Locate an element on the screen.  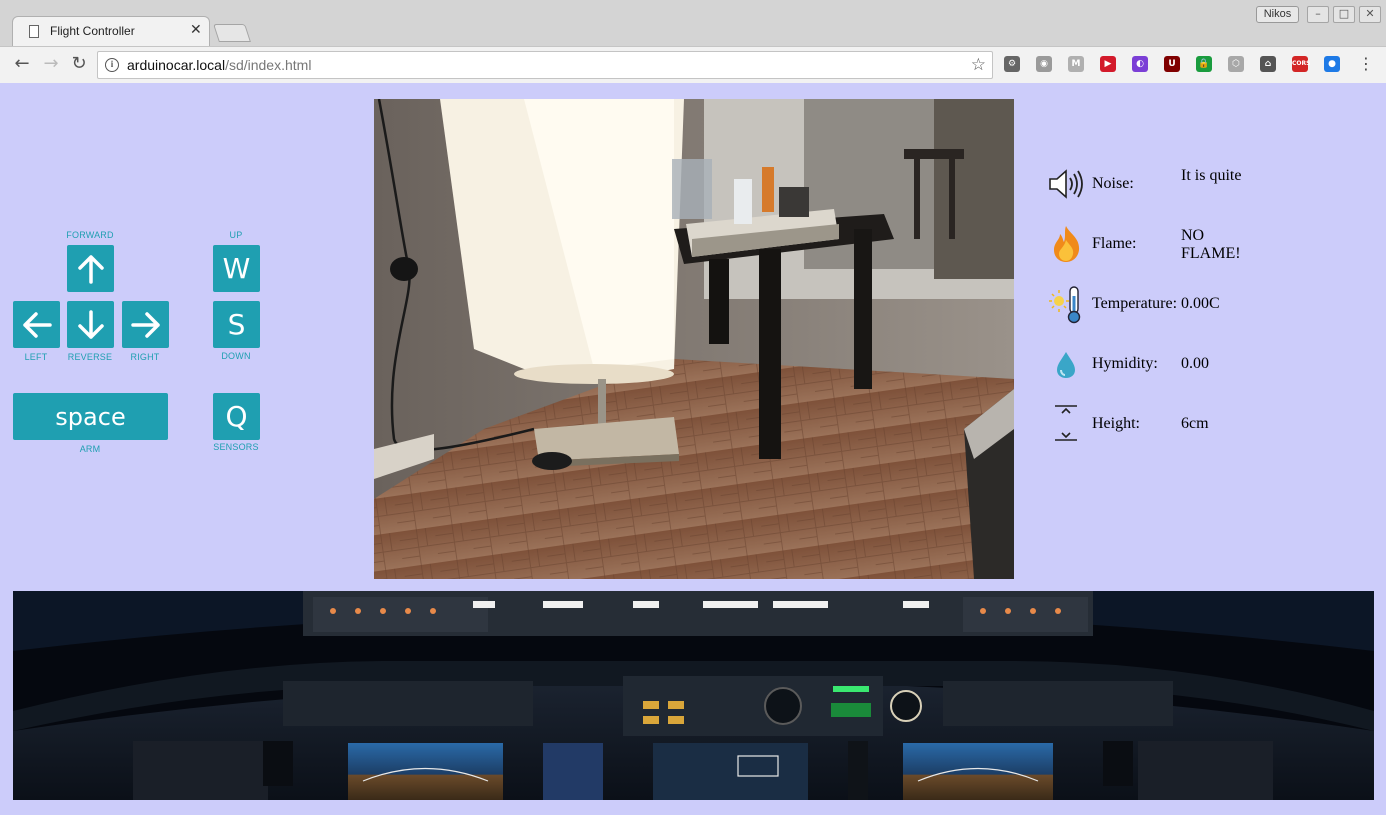
noise-value: It is quite is located at coordinates (1211, 175).